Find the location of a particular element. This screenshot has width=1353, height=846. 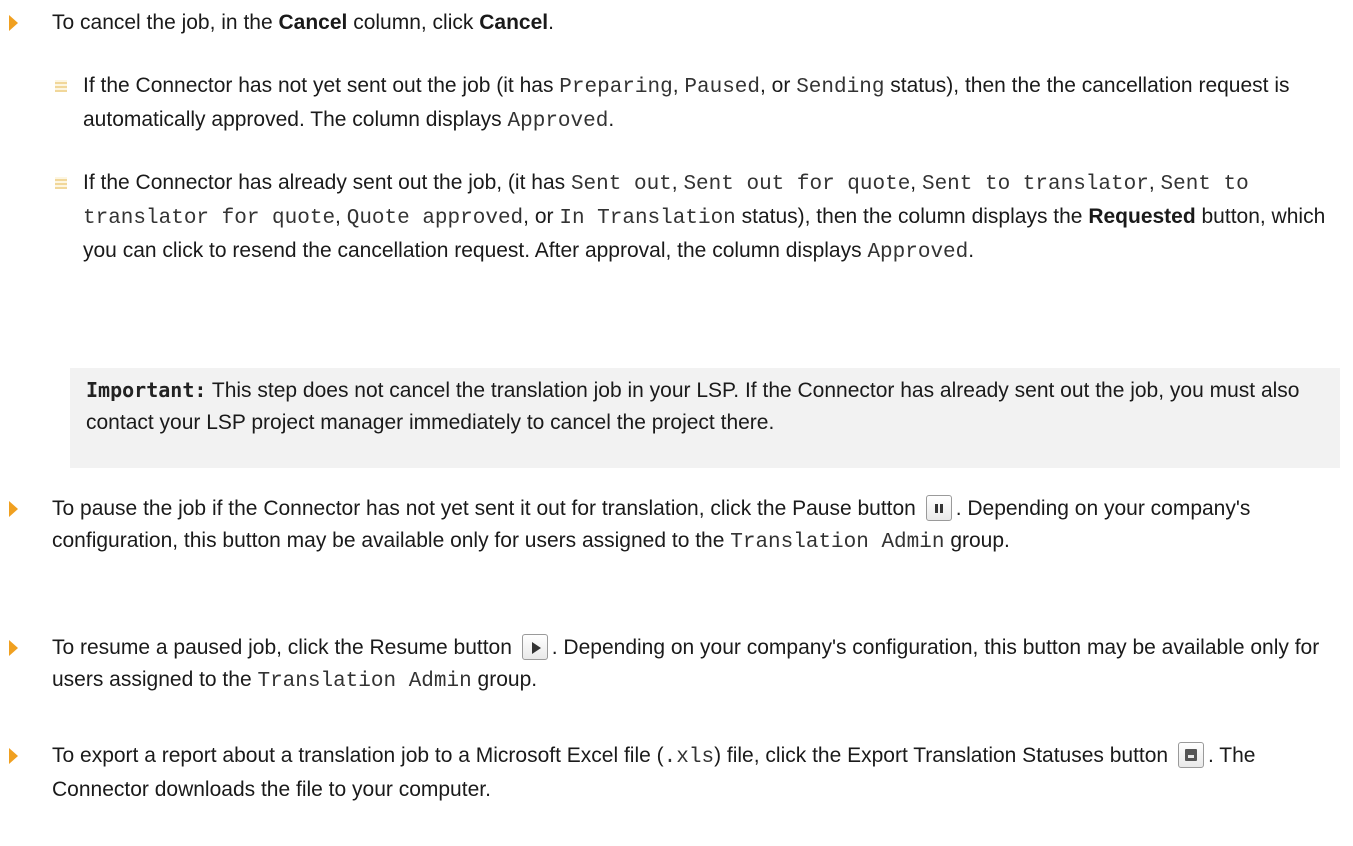

note-label: Important: is located at coordinates (146, 390).